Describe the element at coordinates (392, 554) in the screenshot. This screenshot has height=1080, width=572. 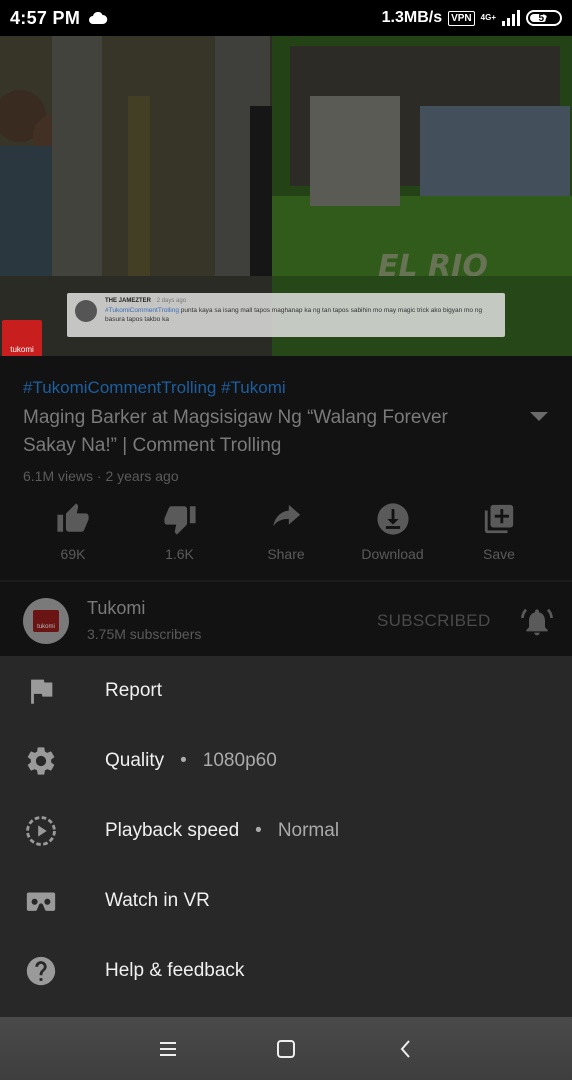
I see `download-label: Download` at that location.